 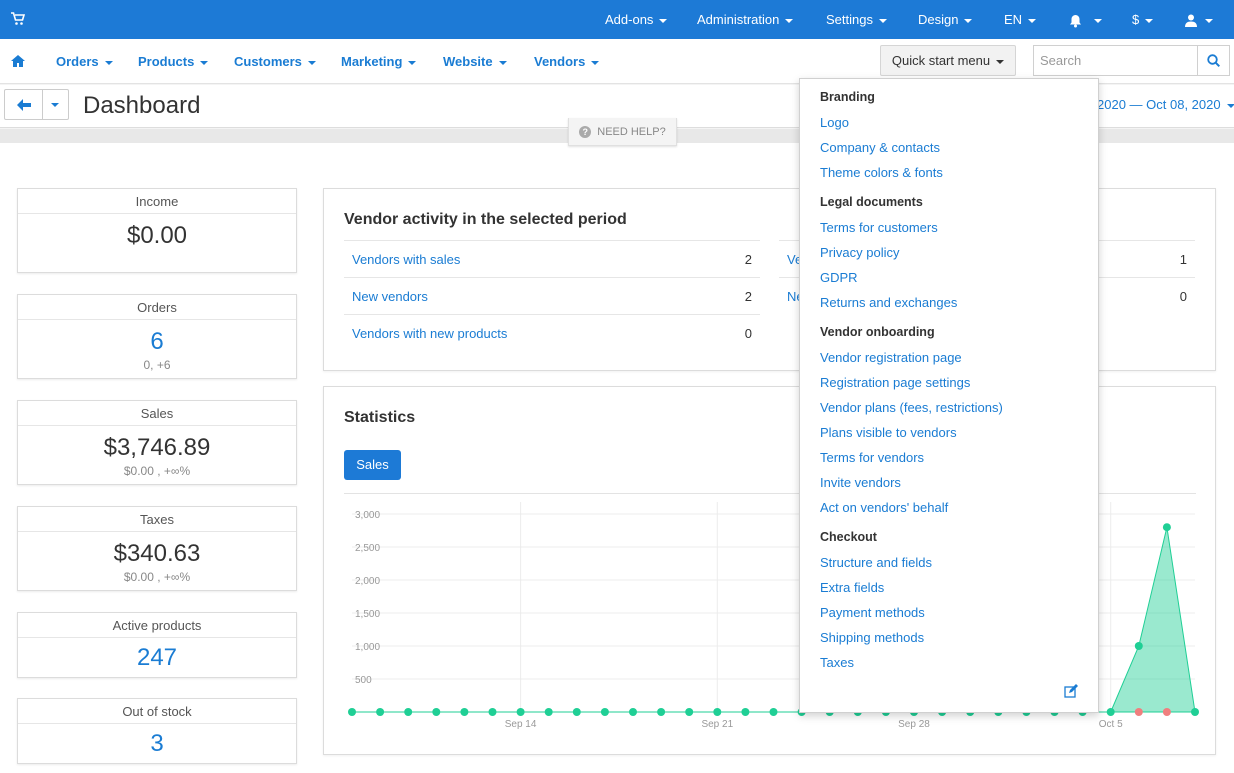 I want to click on quick-menu-link: Company & contacts, so click(x=880, y=147).